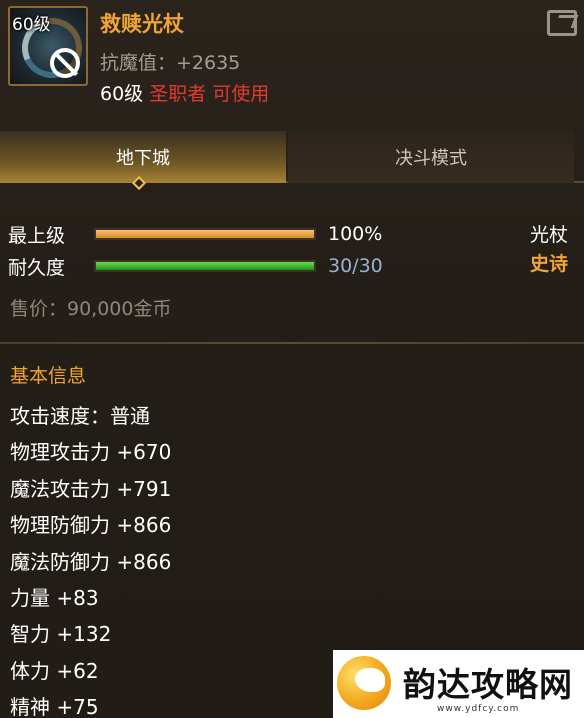  I want to click on quality-label: 最上级, so click(37, 235).